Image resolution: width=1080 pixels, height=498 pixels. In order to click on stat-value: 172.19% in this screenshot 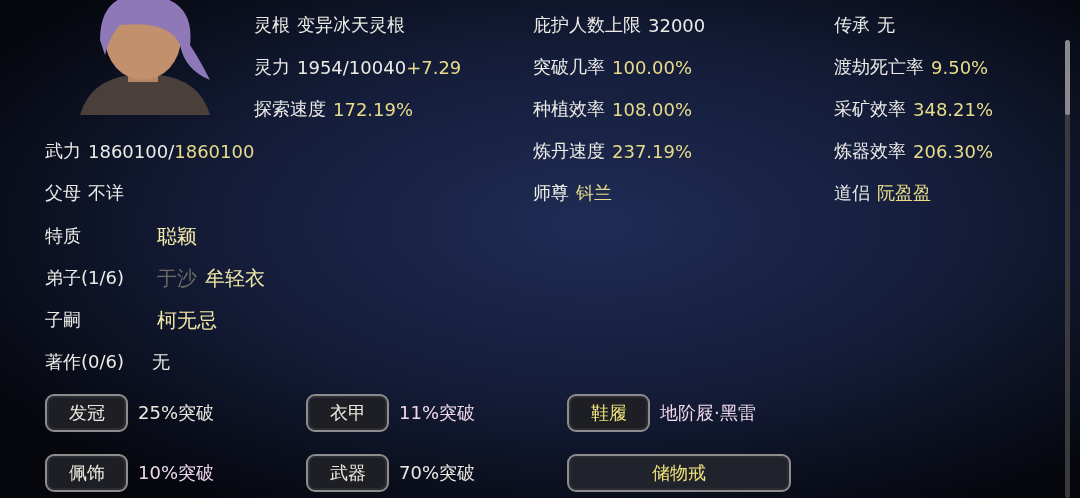, I will do `click(373, 109)`.